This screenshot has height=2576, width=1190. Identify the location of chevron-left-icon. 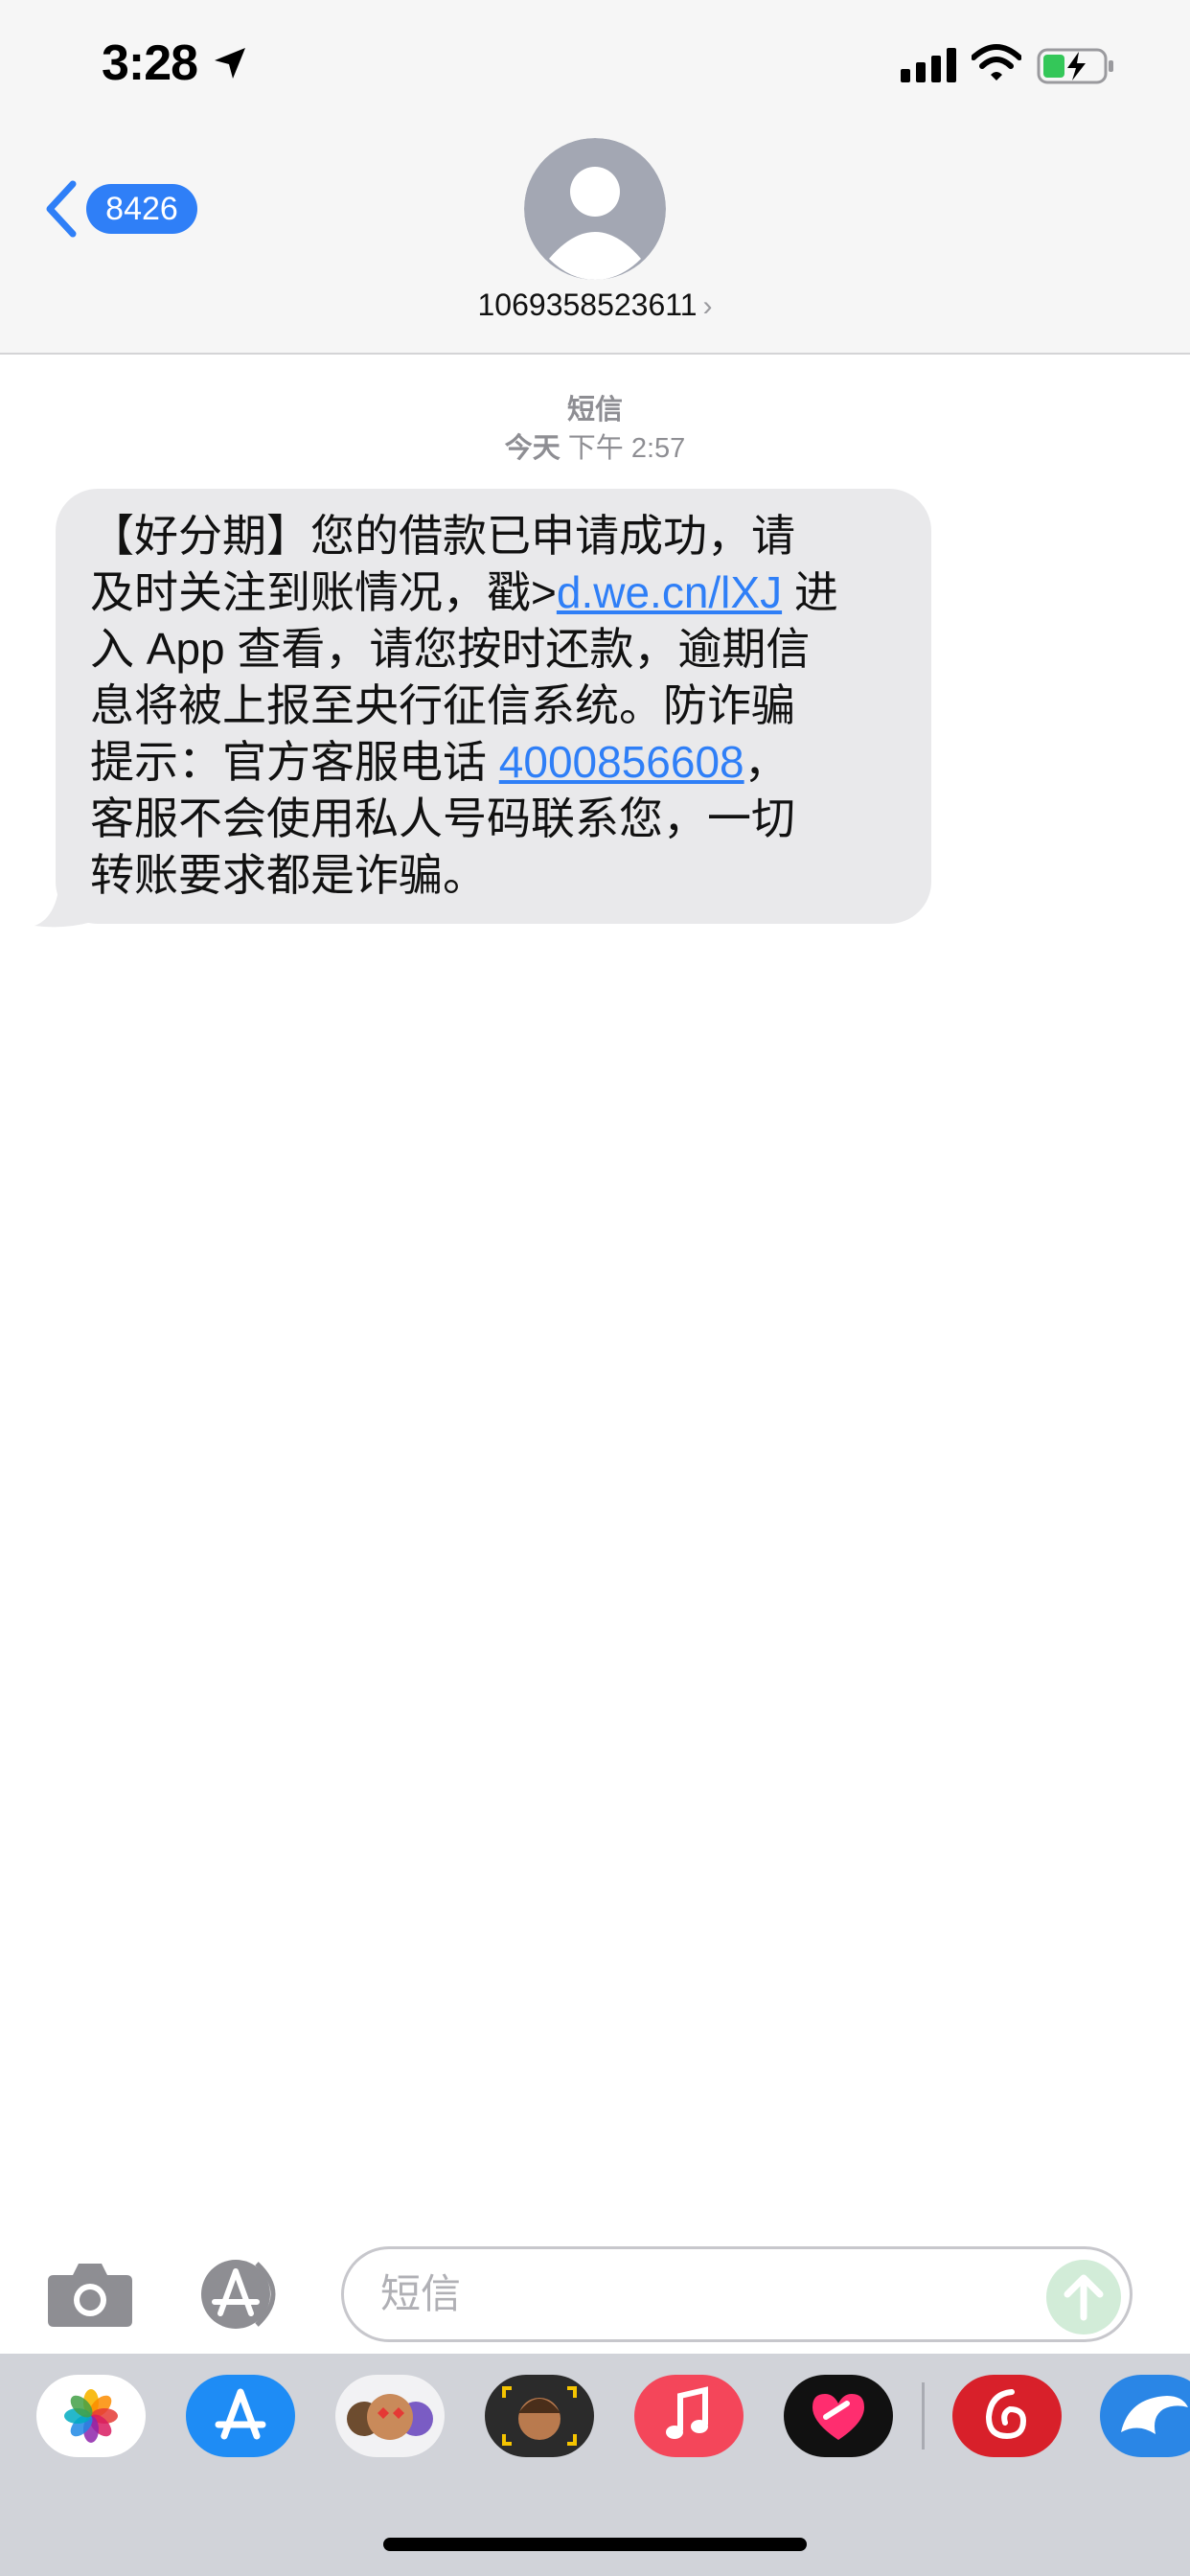
(62, 209).